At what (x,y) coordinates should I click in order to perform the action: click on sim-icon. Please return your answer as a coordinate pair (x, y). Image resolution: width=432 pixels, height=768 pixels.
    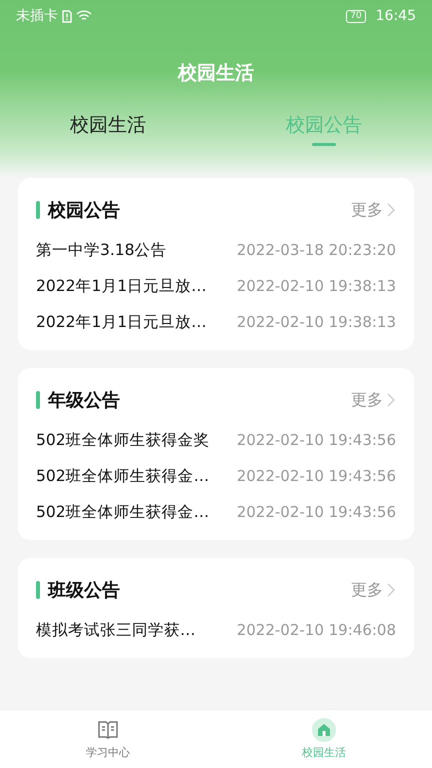
    Looking at the image, I should click on (67, 16).